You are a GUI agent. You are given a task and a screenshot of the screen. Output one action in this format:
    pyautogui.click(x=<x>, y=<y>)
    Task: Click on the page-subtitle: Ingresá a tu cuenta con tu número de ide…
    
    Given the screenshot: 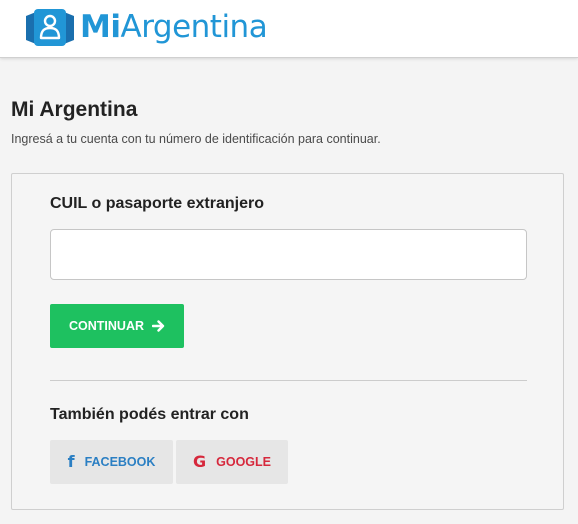 What is the action you would take?
    pyautogui.click(x=196, y=139)
    